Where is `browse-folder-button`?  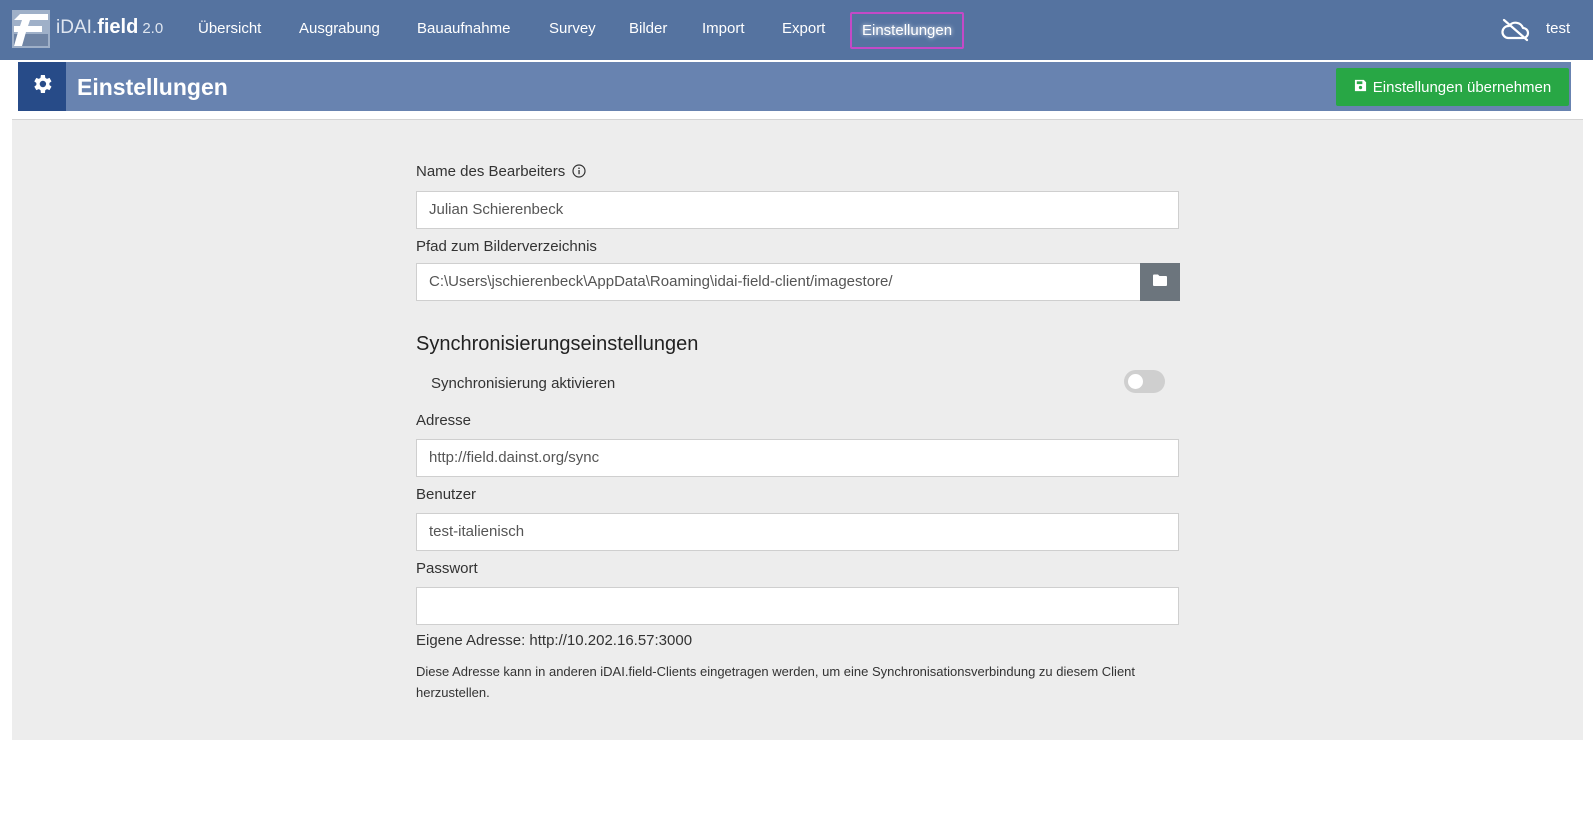
browse-folder-button is located at coordinates (1160, 282).